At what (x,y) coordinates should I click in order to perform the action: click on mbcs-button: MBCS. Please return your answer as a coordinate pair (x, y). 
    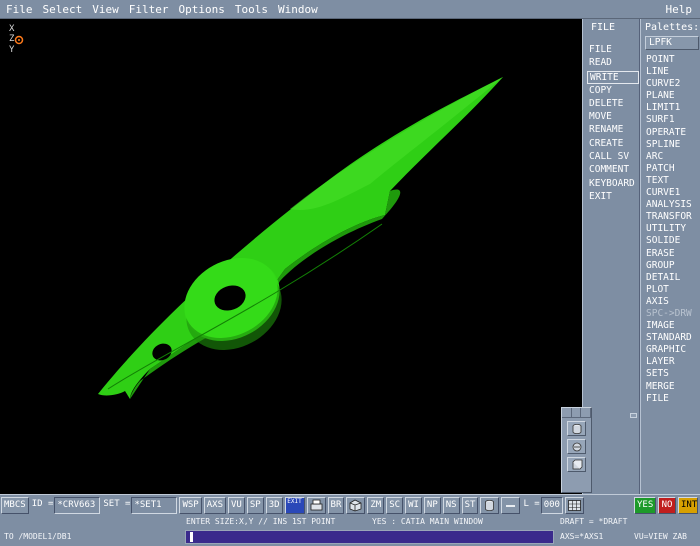
    Looking at the image, I should click on (15, 505).